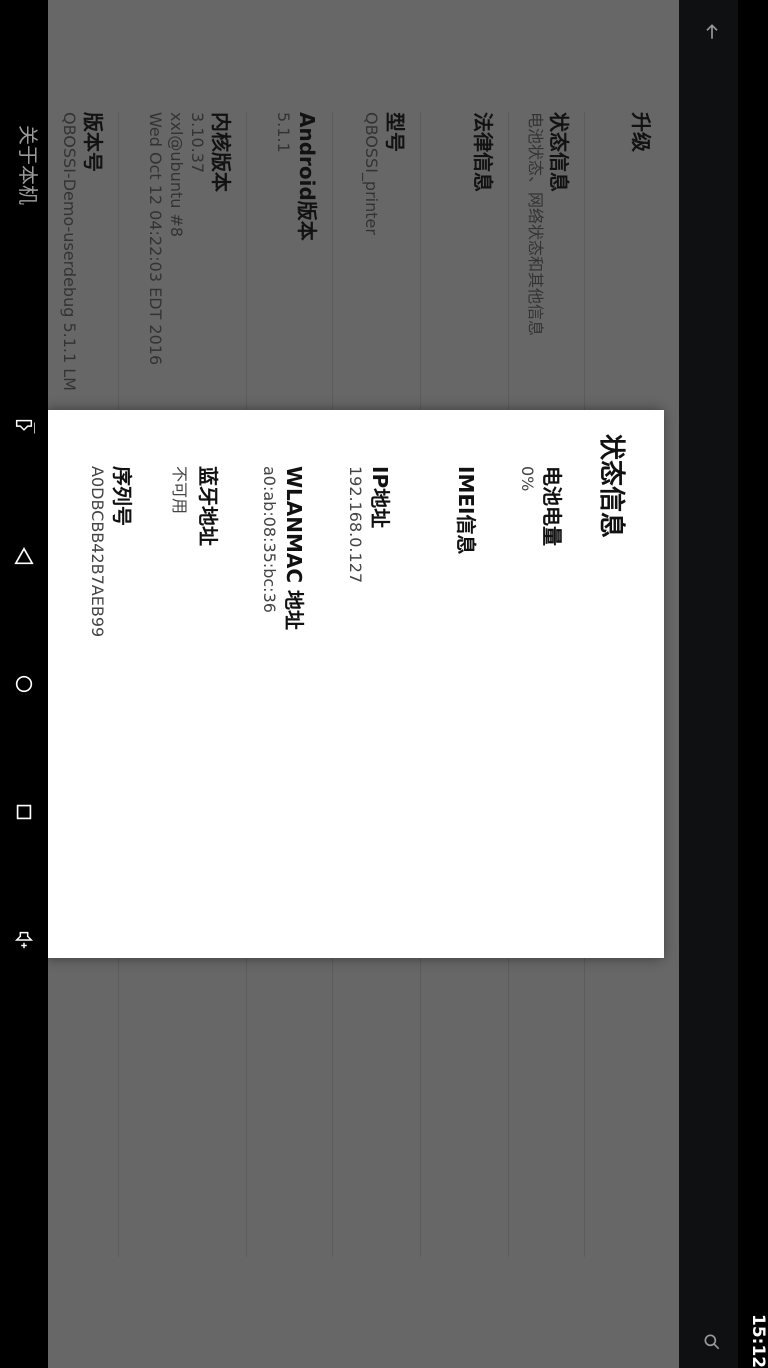 The width and height of the screenshot is (768, 1368). I want to click on clock-text: 15:12, so click(758, 1341).